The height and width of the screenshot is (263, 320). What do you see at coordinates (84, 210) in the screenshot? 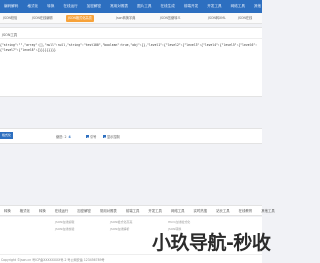
I see `footnav-item: 加密解密` at bounding box center [84, 210].